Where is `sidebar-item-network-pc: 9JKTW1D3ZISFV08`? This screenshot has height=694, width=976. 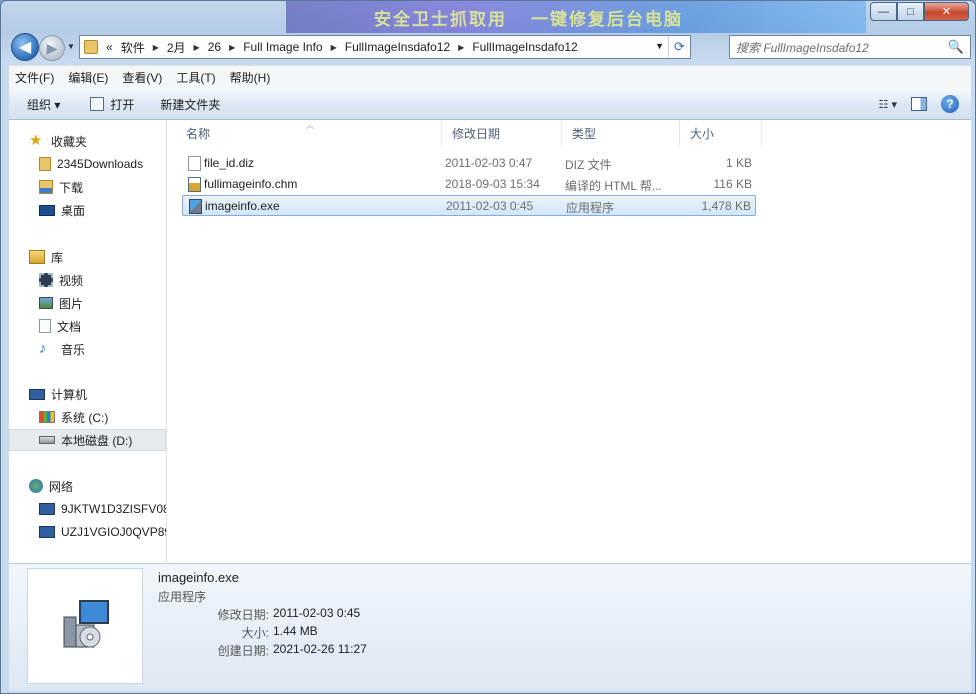
sidebar-item-network-pc: 9JKTW1D3ZISFV08 is located at coordinates (87, 509).